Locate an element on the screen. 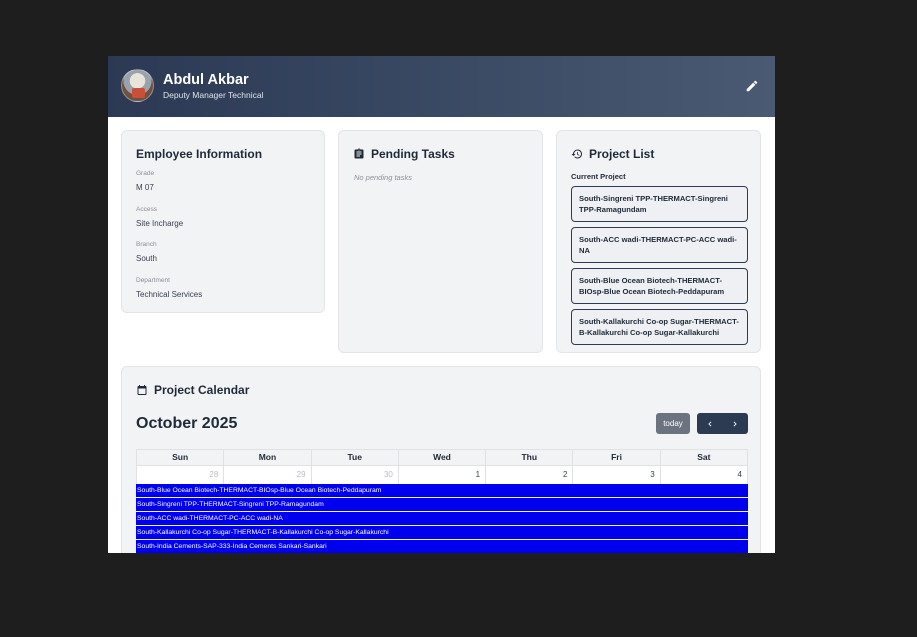  grade-label: Grade is located at coordinates (145, 173).